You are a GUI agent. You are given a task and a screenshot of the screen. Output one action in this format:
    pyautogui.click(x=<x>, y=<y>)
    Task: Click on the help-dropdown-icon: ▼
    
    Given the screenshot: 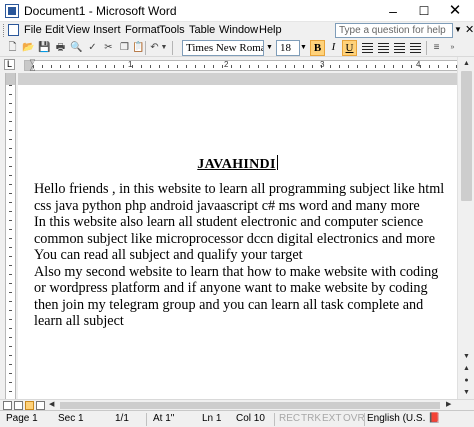 What is the action you would take?
    pyautogui.click(x=458, y=29)
    